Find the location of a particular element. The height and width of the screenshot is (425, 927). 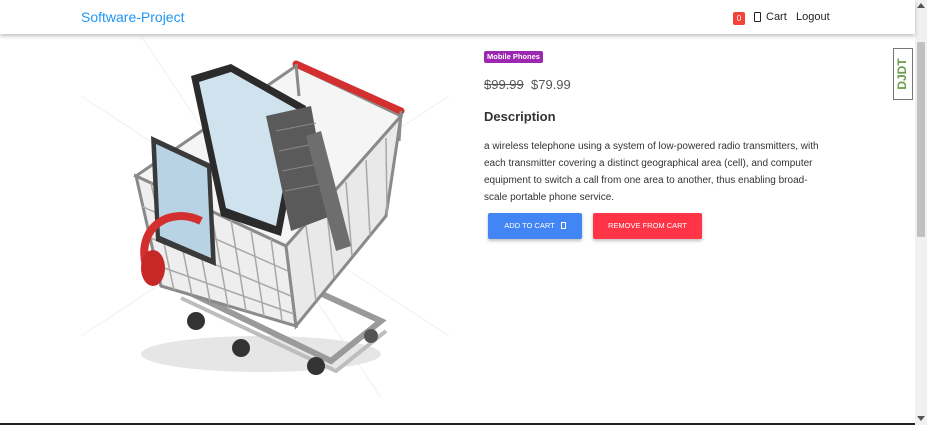

scroll-thumb is located at coordinates (921, 139).